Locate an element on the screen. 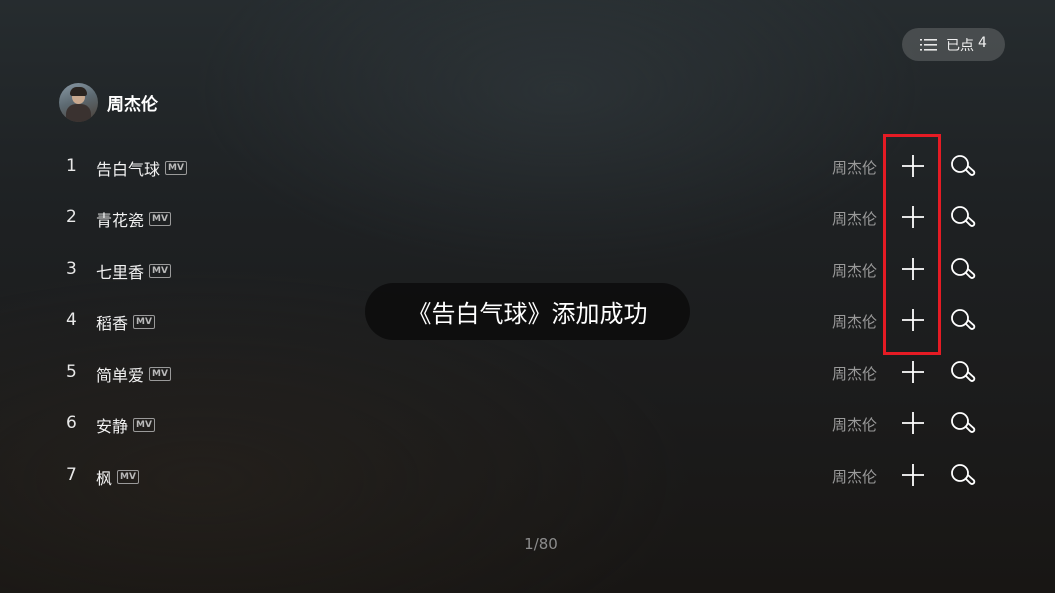 This screenshot has width=1055, height=593. queue-button: 已点 4 is located at coordinates (953, 44).